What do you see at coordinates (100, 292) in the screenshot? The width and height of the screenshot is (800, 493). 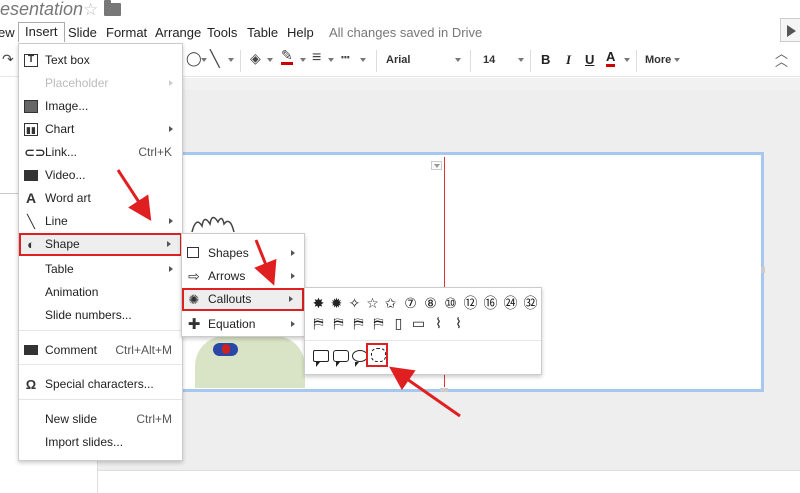 I see `menu-item-animation: Animation` at bounding box center [100, 292].